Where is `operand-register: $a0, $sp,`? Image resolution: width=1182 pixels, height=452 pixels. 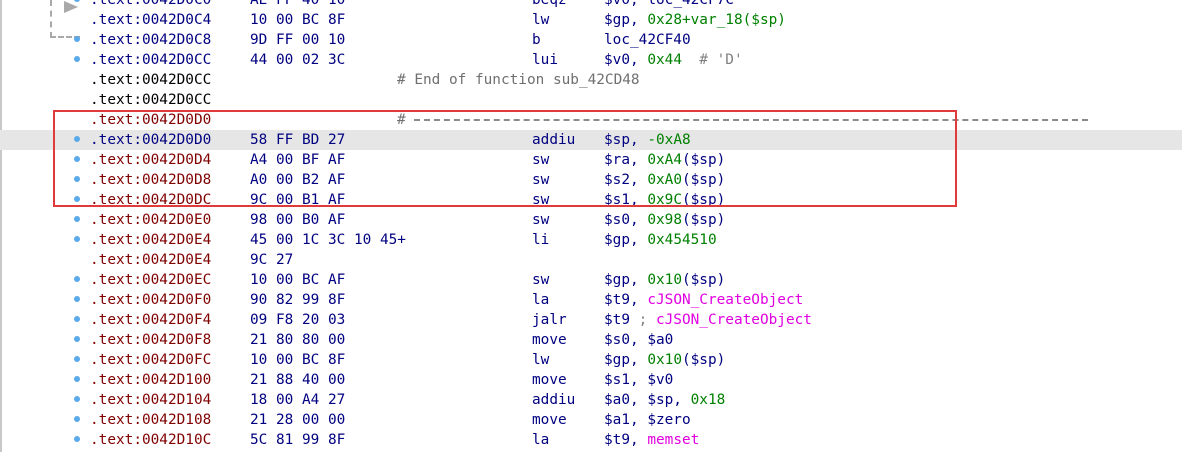 operand-register: $a0, $sp, is located at coordinates (647, 400).